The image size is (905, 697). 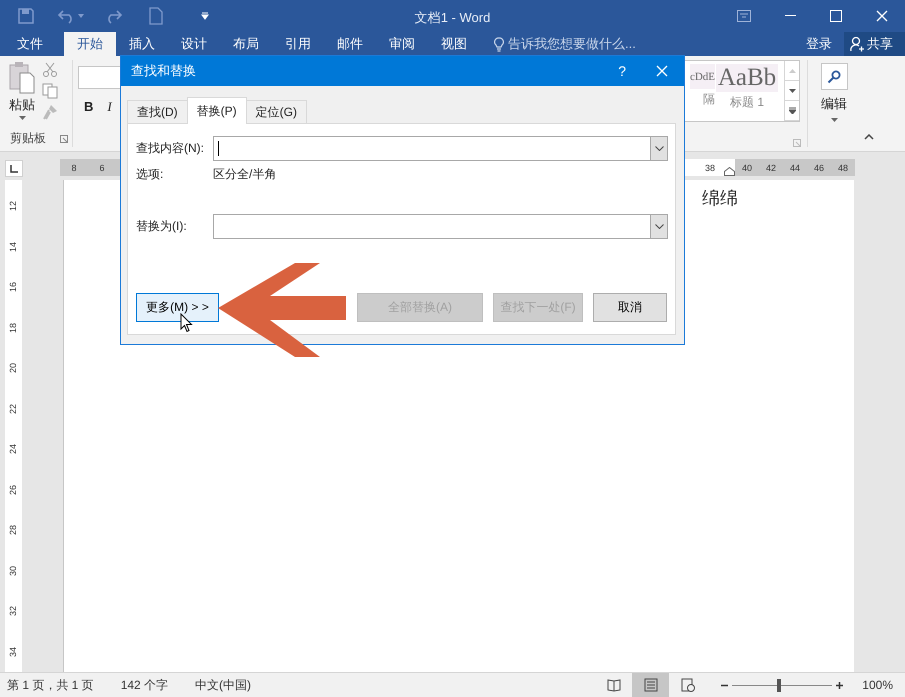 I want to click on plus-icon, so click(x=839, y=685).